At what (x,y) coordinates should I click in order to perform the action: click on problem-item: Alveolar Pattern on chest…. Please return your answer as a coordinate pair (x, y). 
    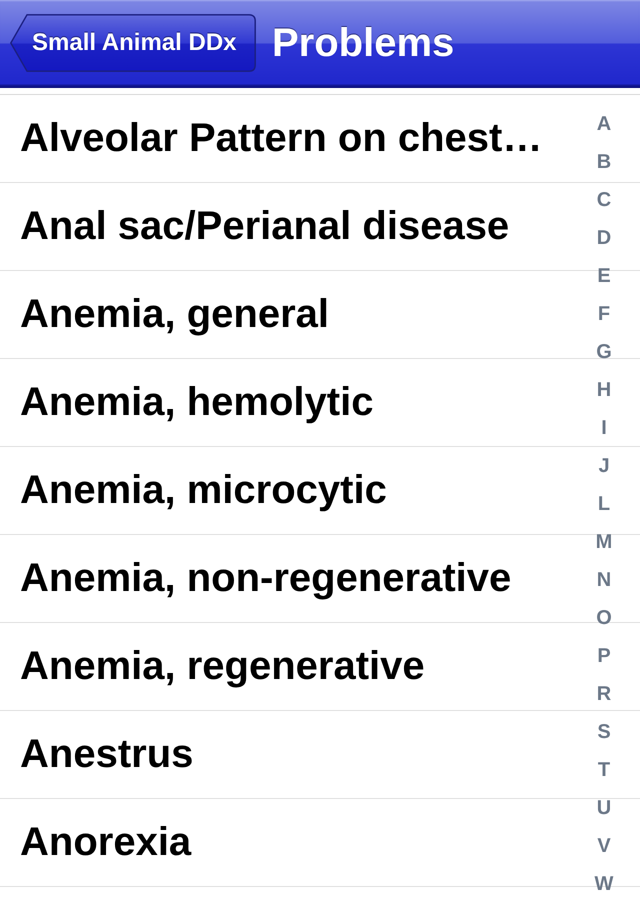
    Looking at the image, I should click on (281, 138).